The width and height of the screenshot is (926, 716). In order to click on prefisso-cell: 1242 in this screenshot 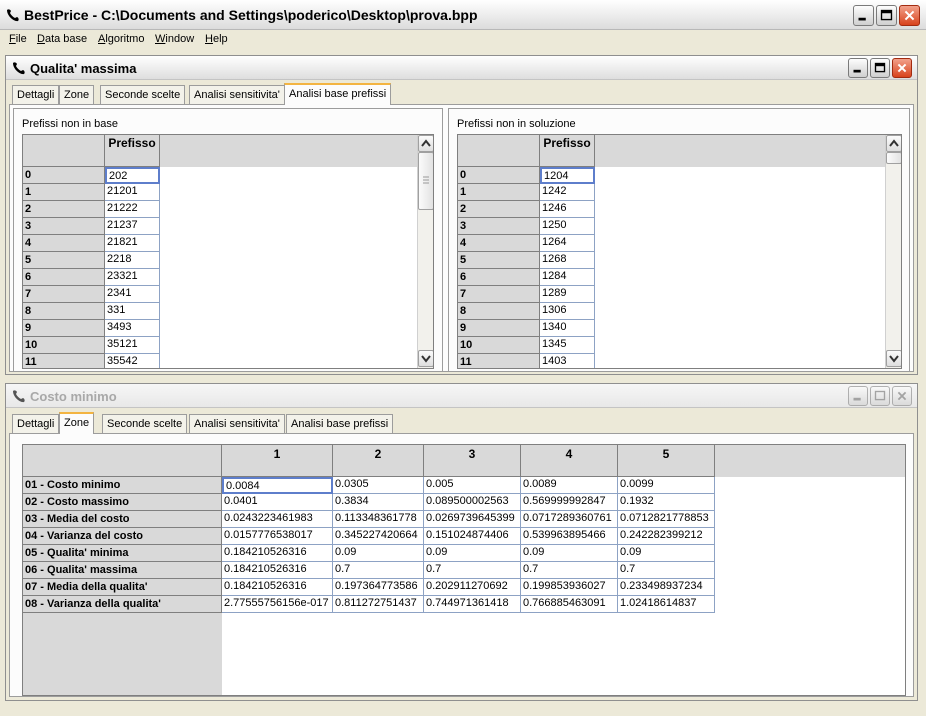, I will do `click(567, 192)`.